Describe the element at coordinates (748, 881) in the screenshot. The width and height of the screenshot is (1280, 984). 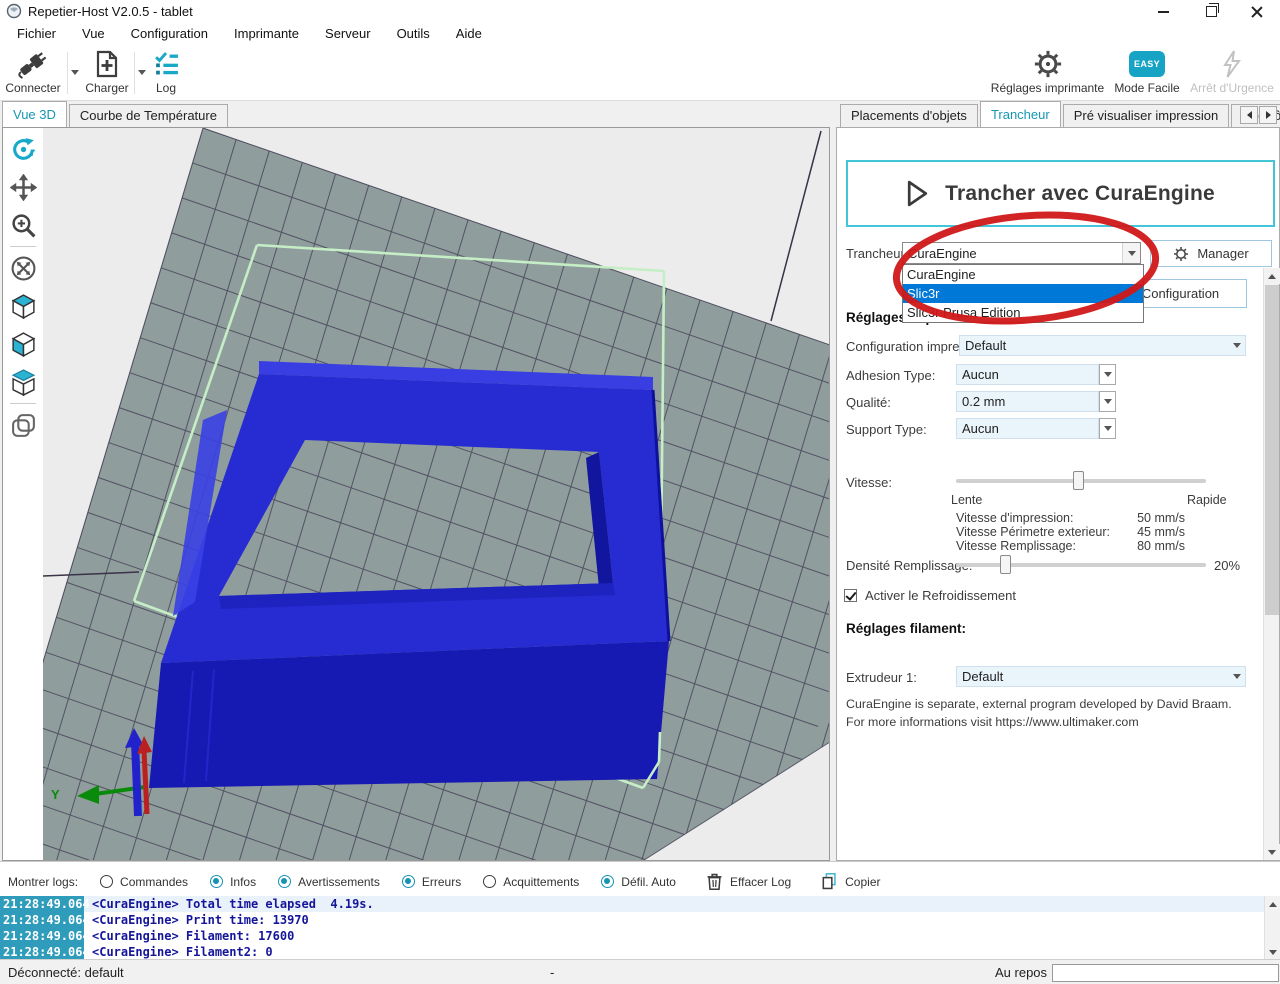
I see `clear-log-button: Effacer Log` at that location.